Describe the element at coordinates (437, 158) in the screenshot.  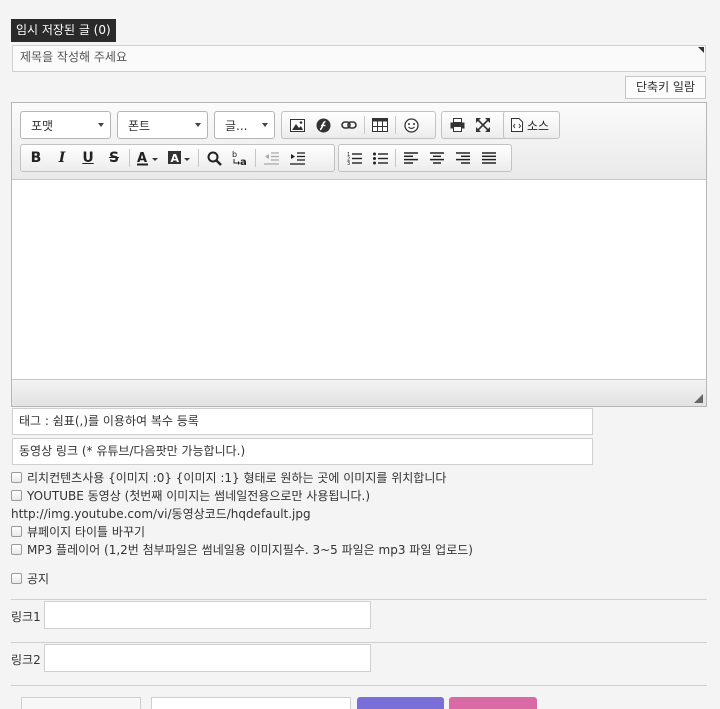
I see `align-center-icon` at that location.